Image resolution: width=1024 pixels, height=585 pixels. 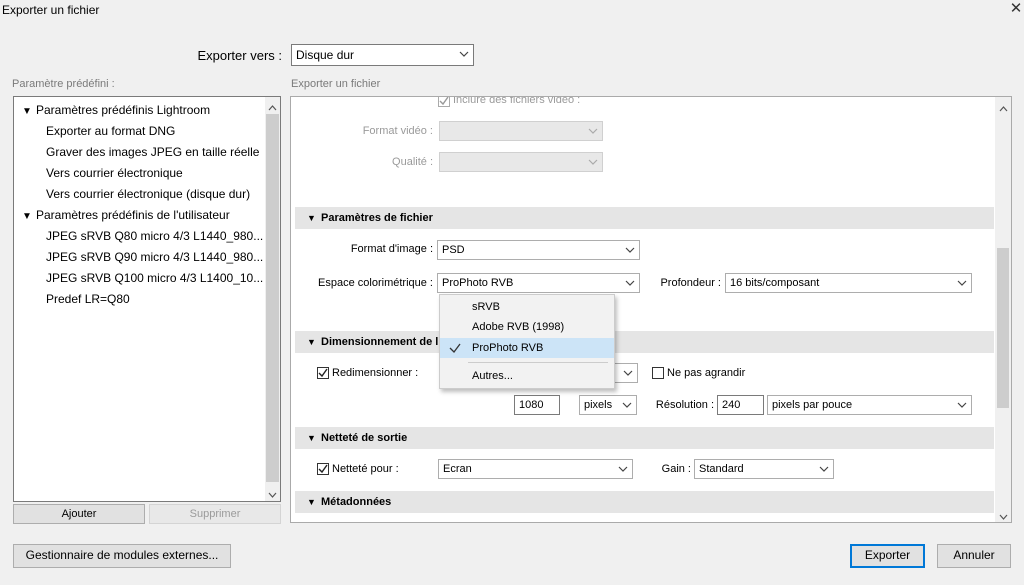 What do you see at coordinates (869, 405) in the screenshot?
I see `resolution-unit-select: pixels par pouce` at bounding box center [869, 405].